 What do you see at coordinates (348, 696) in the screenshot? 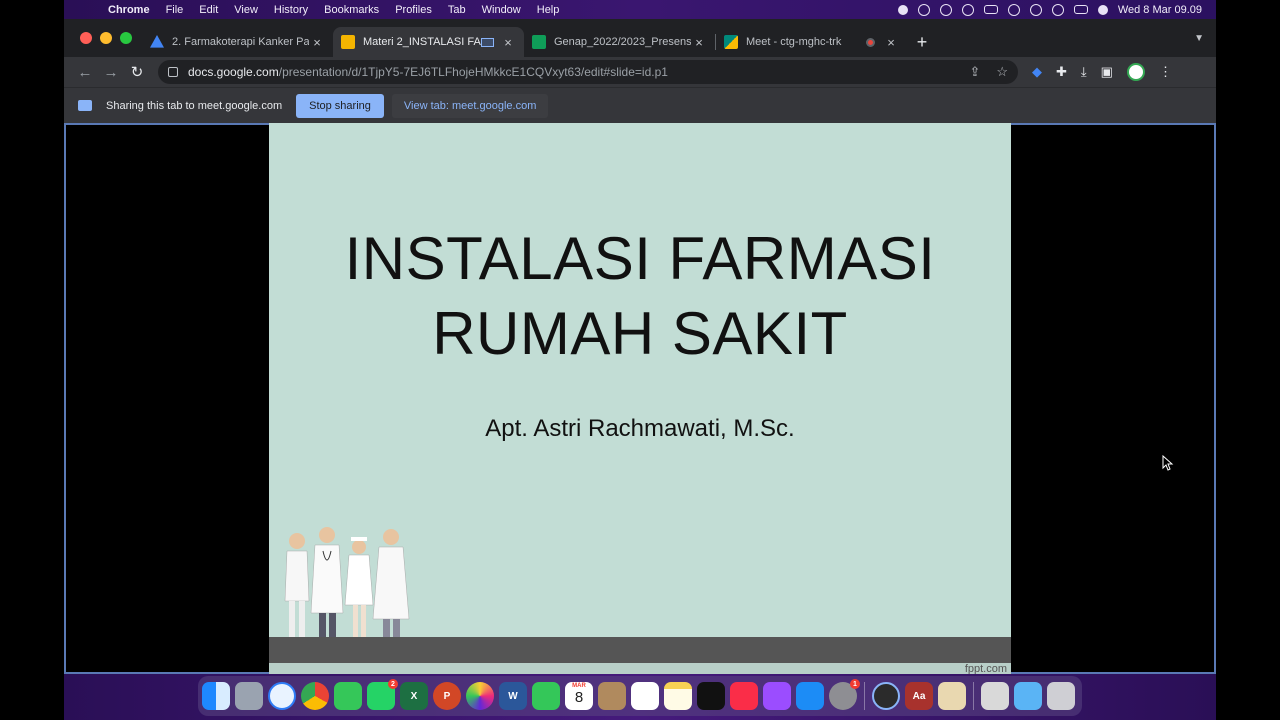
I see `messages-icon` at bounding box center [348, 696].